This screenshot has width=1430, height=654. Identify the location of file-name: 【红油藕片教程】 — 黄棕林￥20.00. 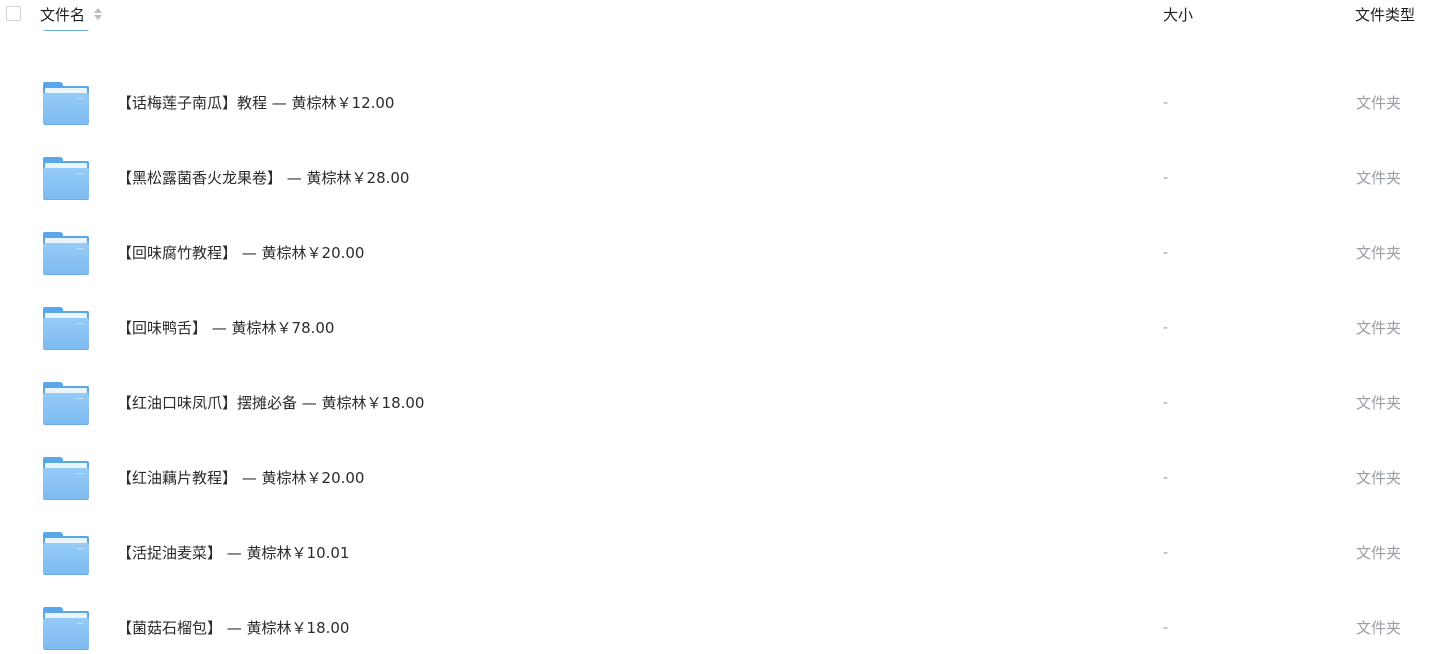
(240, 478).